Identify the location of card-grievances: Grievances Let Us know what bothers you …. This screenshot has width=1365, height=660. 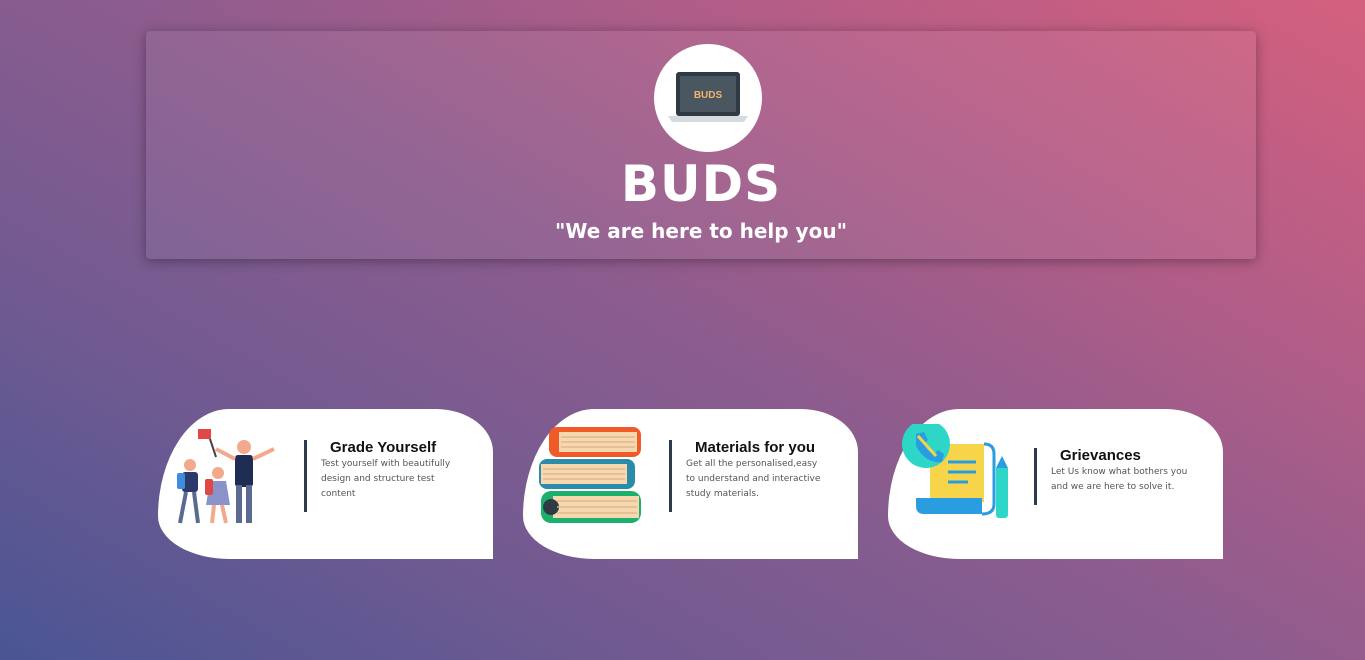
(1055, 484).